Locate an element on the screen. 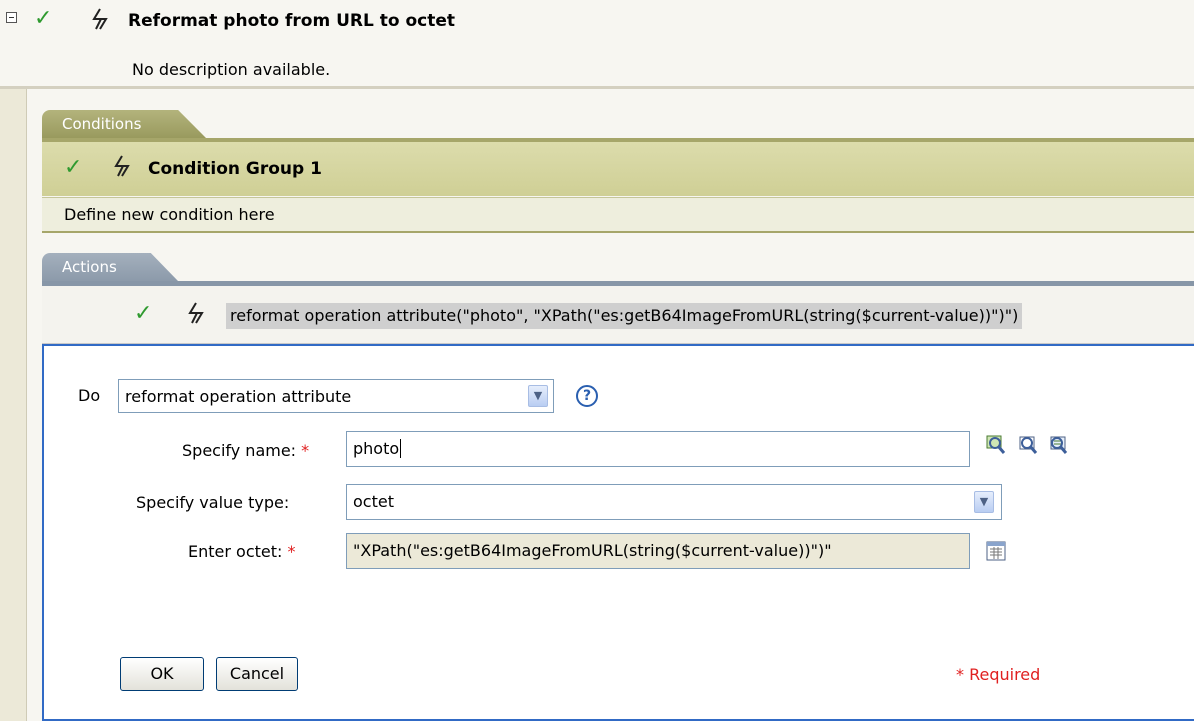 This screenshot has width=1194, height=721. rule-description: No description available. is located at coordinates (231, 69).